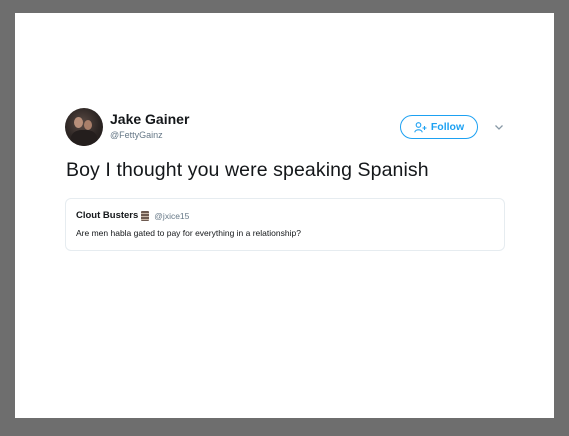 This screenshot has width=569, height=436. Describe the element at coordinates (247, 170) in the screenshot. I see `tweet-text: Boy I thought you were speaking Spanish` at that location.